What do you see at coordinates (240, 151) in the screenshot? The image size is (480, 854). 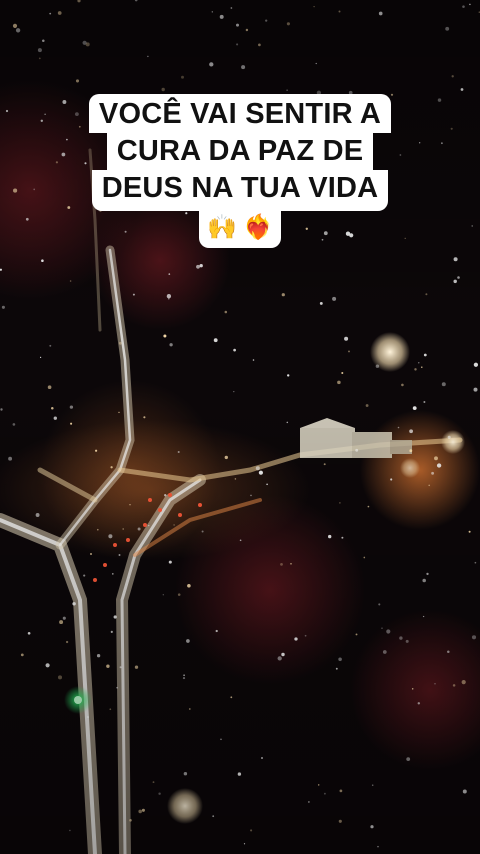 I see `caption-line-2: CURA DA PAZ DE` at bounding box center [240, 151].